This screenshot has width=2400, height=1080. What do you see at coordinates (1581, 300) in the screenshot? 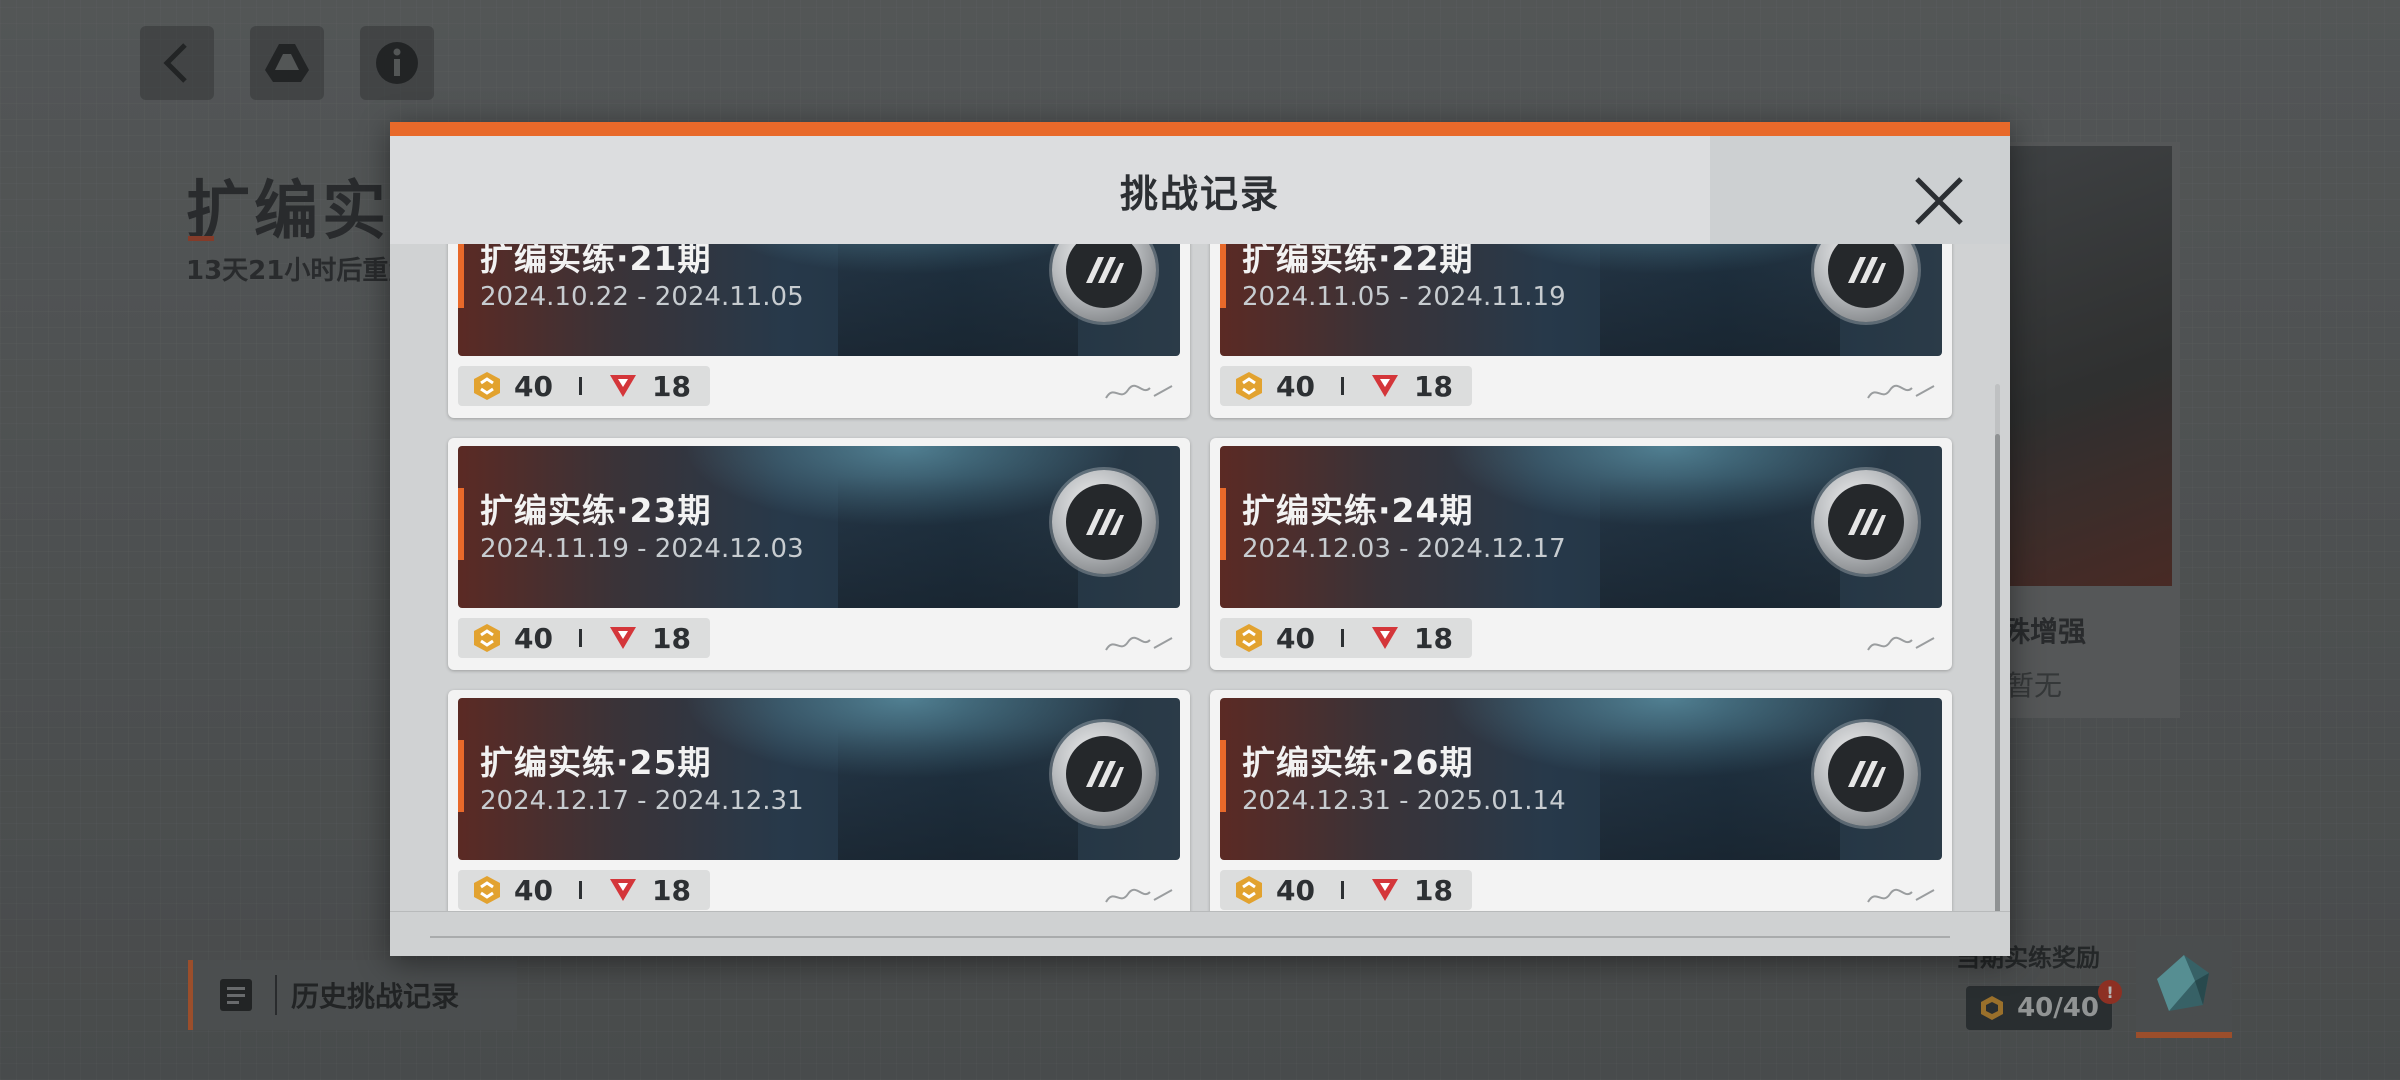
I see `record-banner: 扩编实练·22期 2024.11.05 - 2024.11.19` at bounding box center [1581, 300].